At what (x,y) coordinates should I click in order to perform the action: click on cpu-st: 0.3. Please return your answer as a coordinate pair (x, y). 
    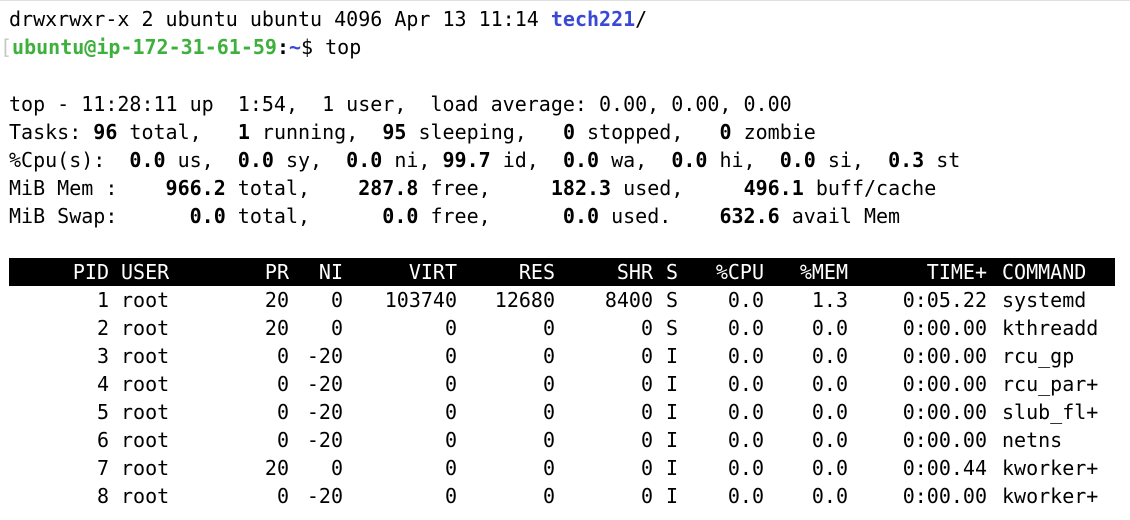
    Looking at the image, I should click on (906, 160).